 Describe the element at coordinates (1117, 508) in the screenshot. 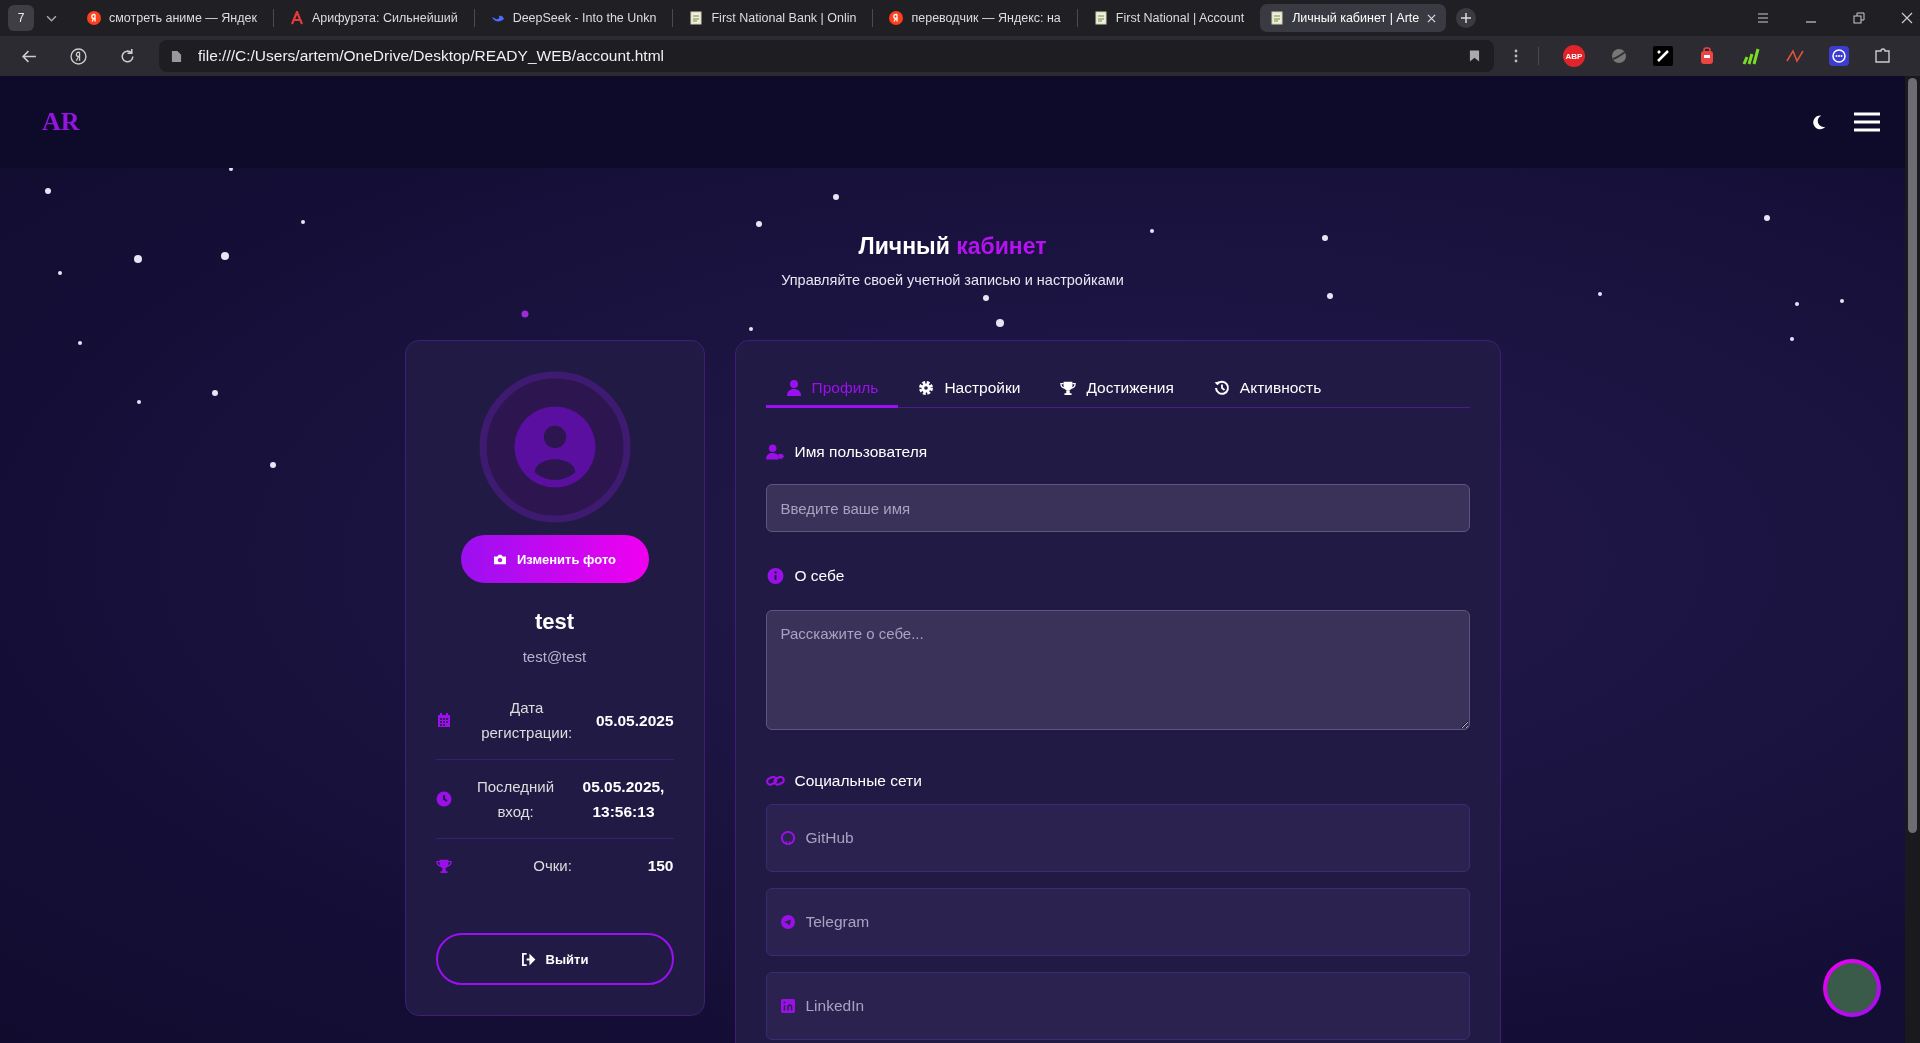

I see `username-input-field: Введите ваше имя` at that location.